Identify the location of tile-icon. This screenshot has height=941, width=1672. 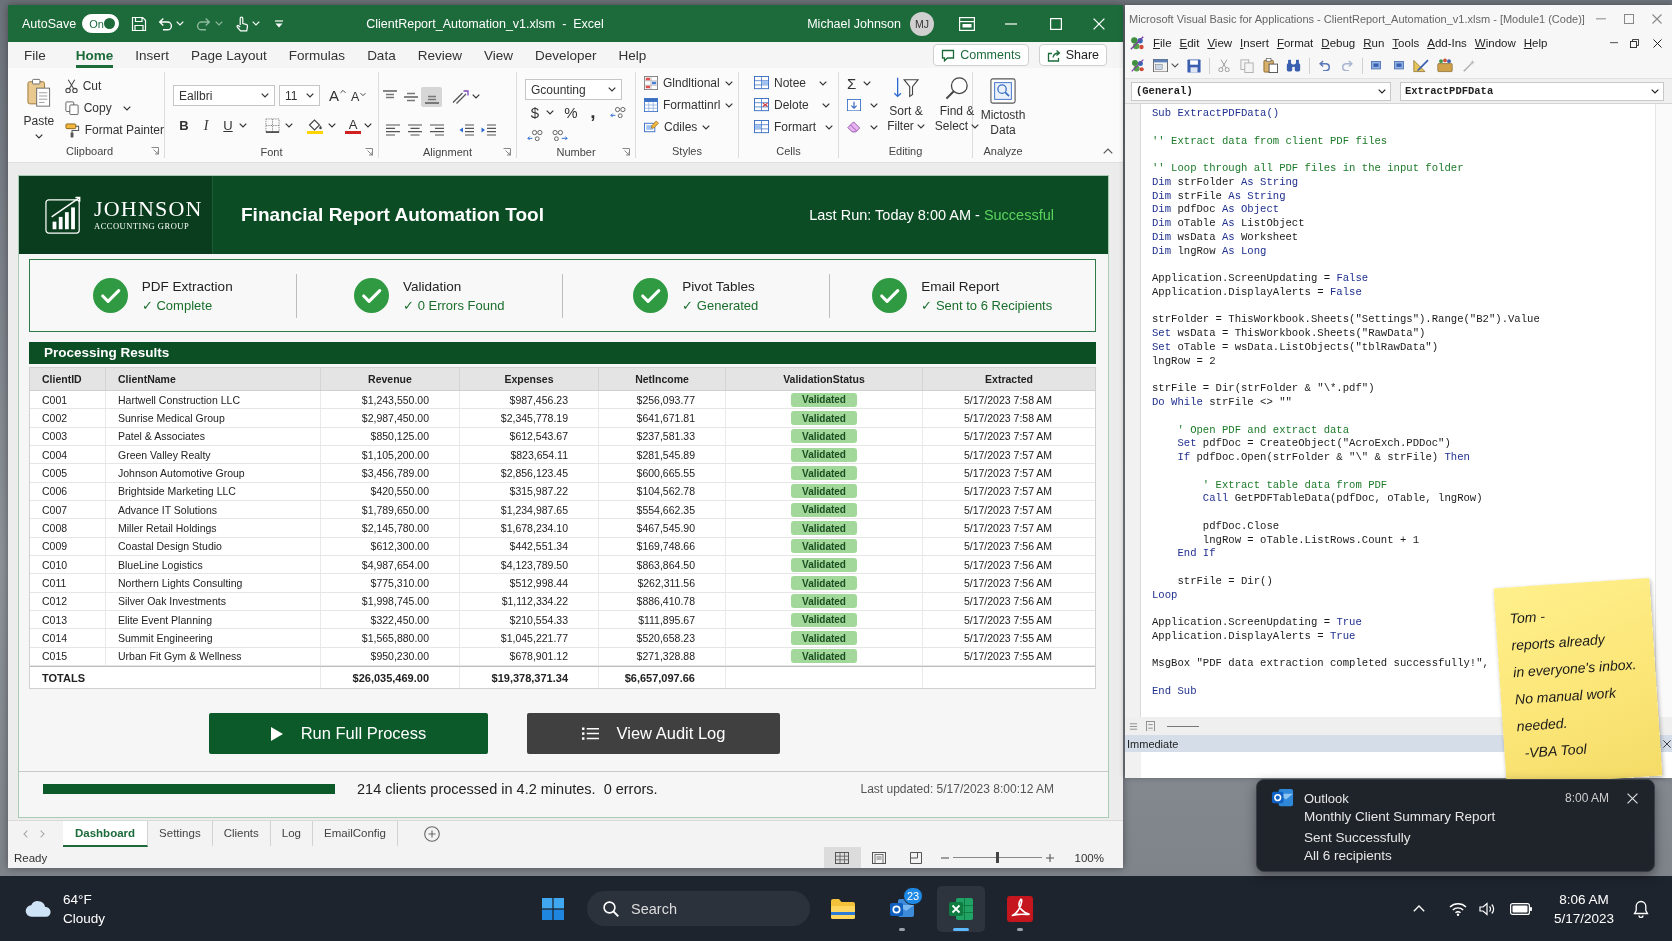
(1376, 65).